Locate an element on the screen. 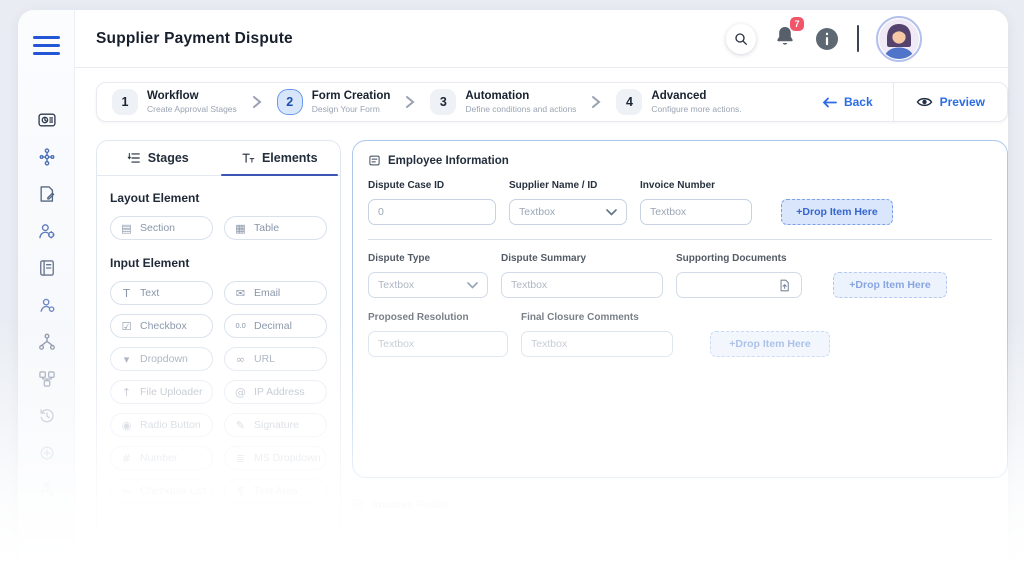  element-chip-text: T Text is located at coordinates (161, 293).